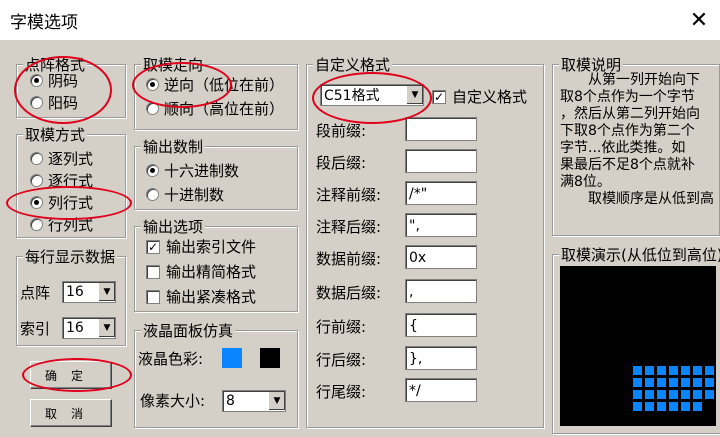  I want to click on output-options-legend: 输出选项, so click(173, 227).